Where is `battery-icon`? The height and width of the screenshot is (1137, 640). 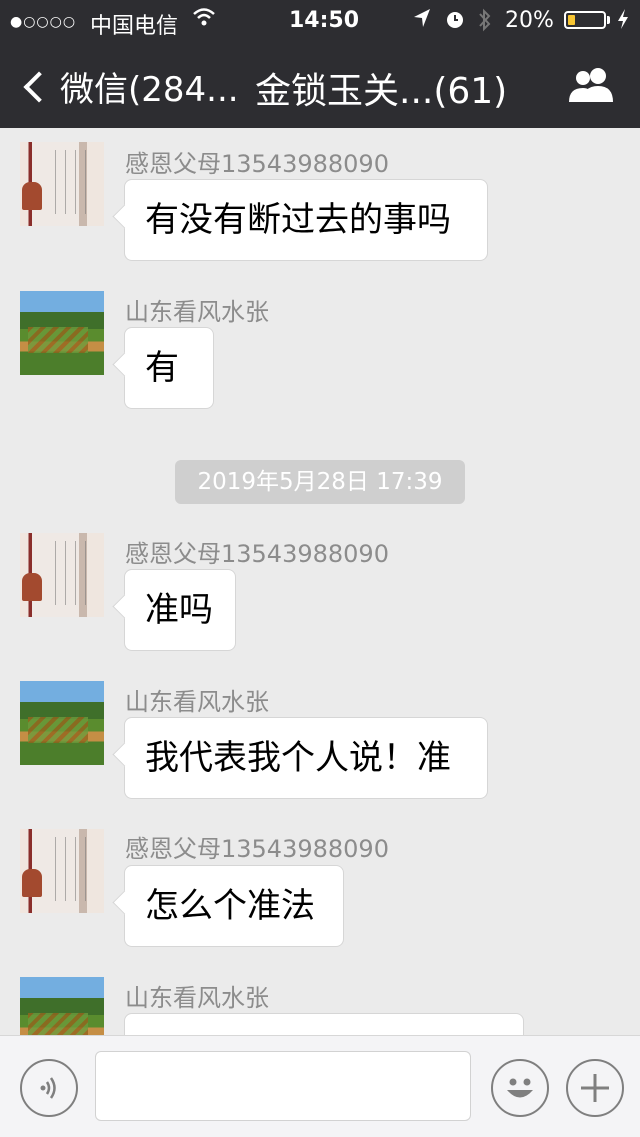
battery-icon is located at coordinates (585, 20).